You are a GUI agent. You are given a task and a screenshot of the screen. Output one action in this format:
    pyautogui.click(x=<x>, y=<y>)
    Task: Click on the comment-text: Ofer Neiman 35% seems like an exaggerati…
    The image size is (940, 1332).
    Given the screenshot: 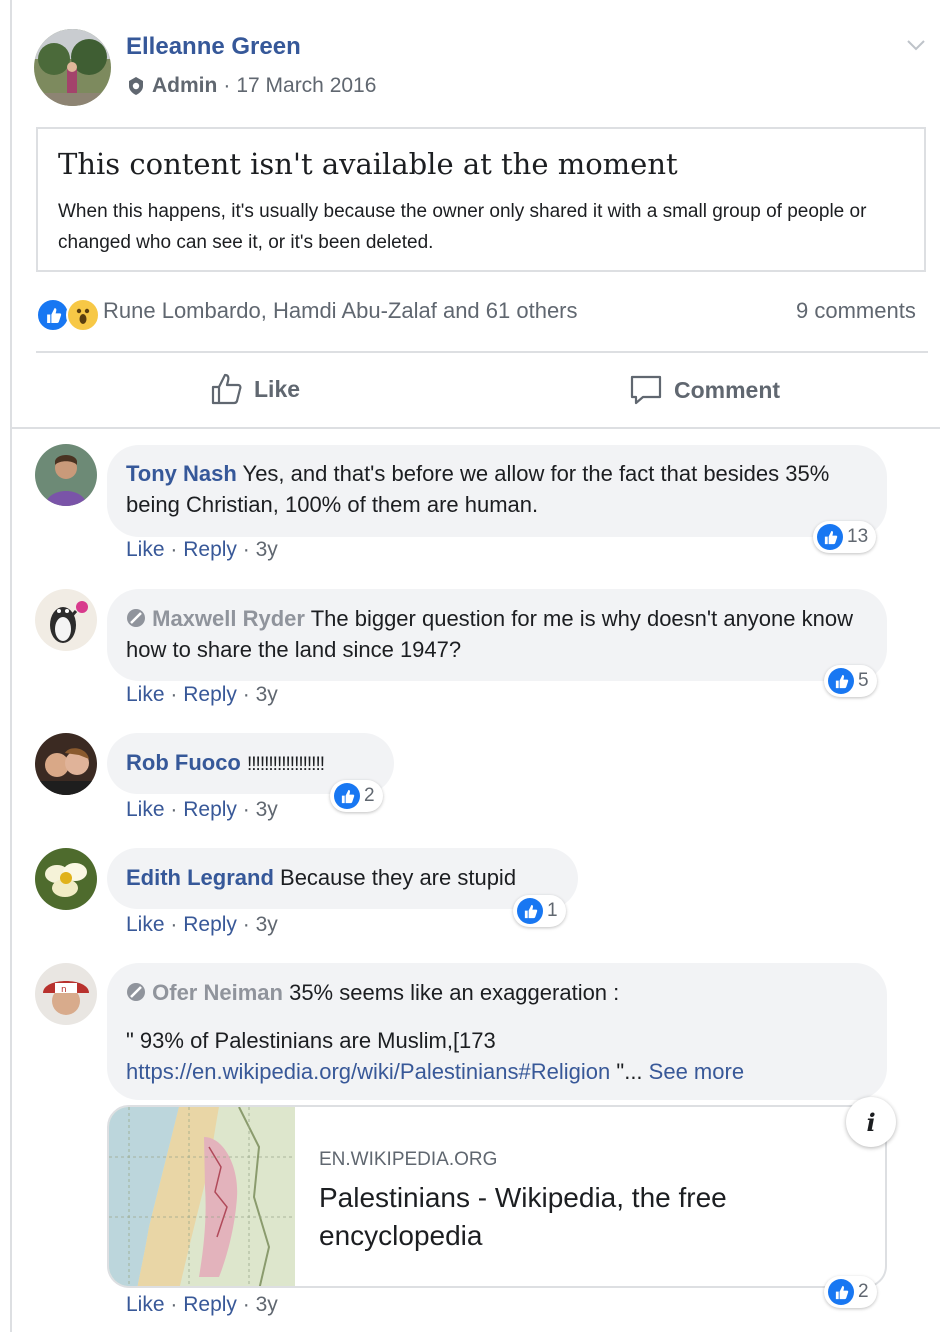 What is the action you would take?
    pyautogui.click(x=498, y=992)
    